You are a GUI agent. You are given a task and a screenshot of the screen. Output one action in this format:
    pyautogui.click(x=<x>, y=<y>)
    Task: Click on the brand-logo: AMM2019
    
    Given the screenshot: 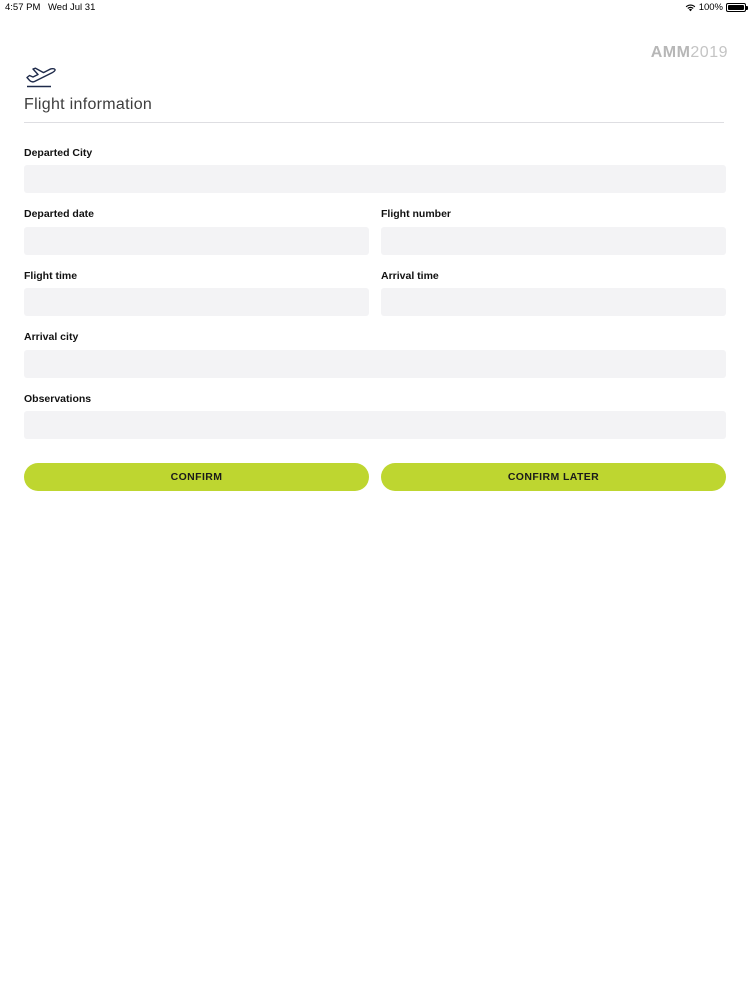 What is the action you would take?
    pyautogui.click(x=689, y=53)
    